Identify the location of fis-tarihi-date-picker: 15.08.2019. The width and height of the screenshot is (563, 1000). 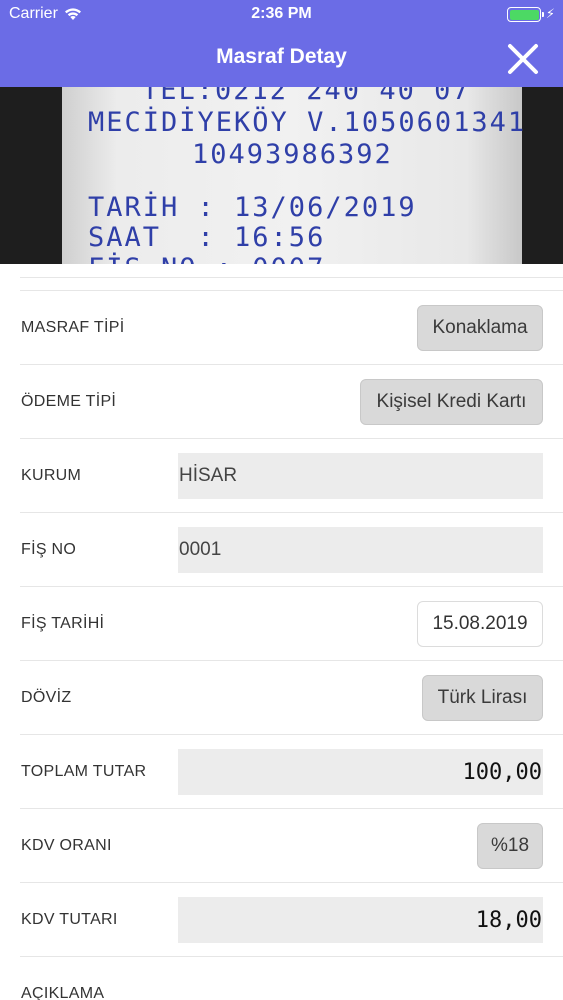
(480, 624).